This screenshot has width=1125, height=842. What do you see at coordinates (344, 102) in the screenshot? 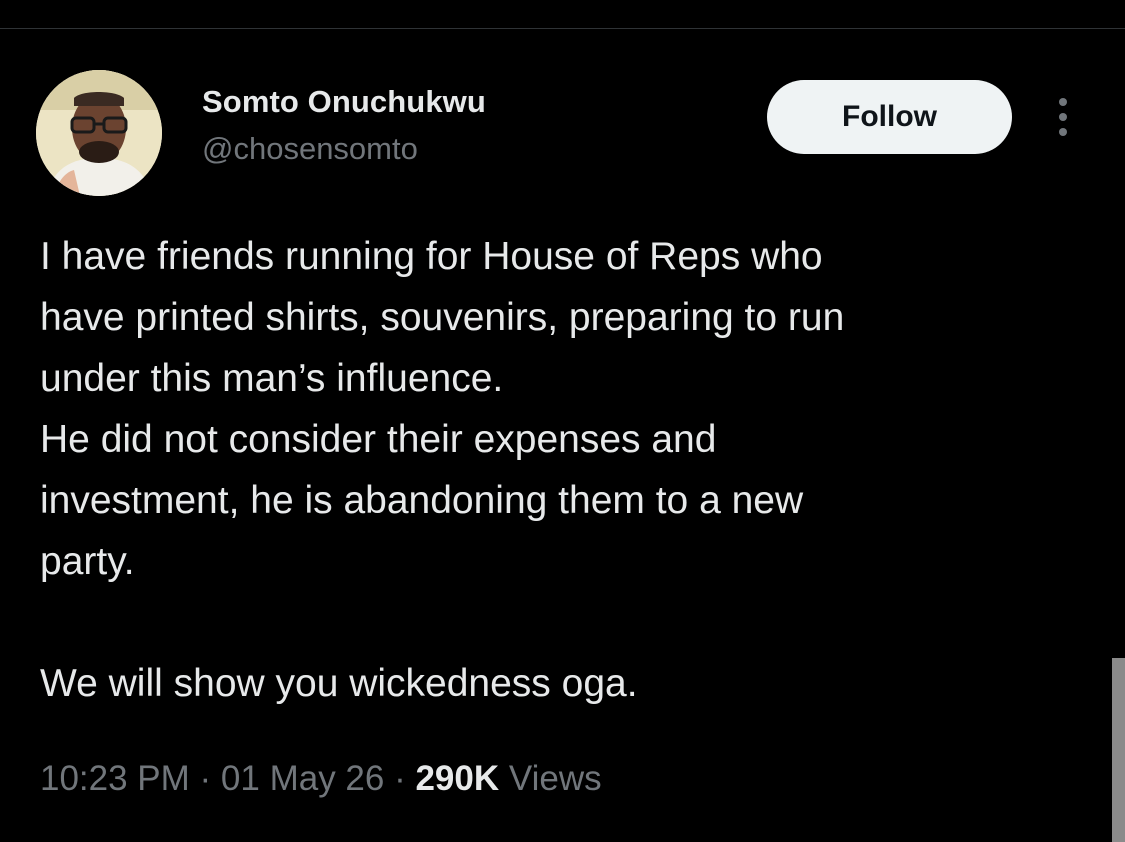
I see `author-name: Somto Onuchukwu` at bounding box center [344, 102].